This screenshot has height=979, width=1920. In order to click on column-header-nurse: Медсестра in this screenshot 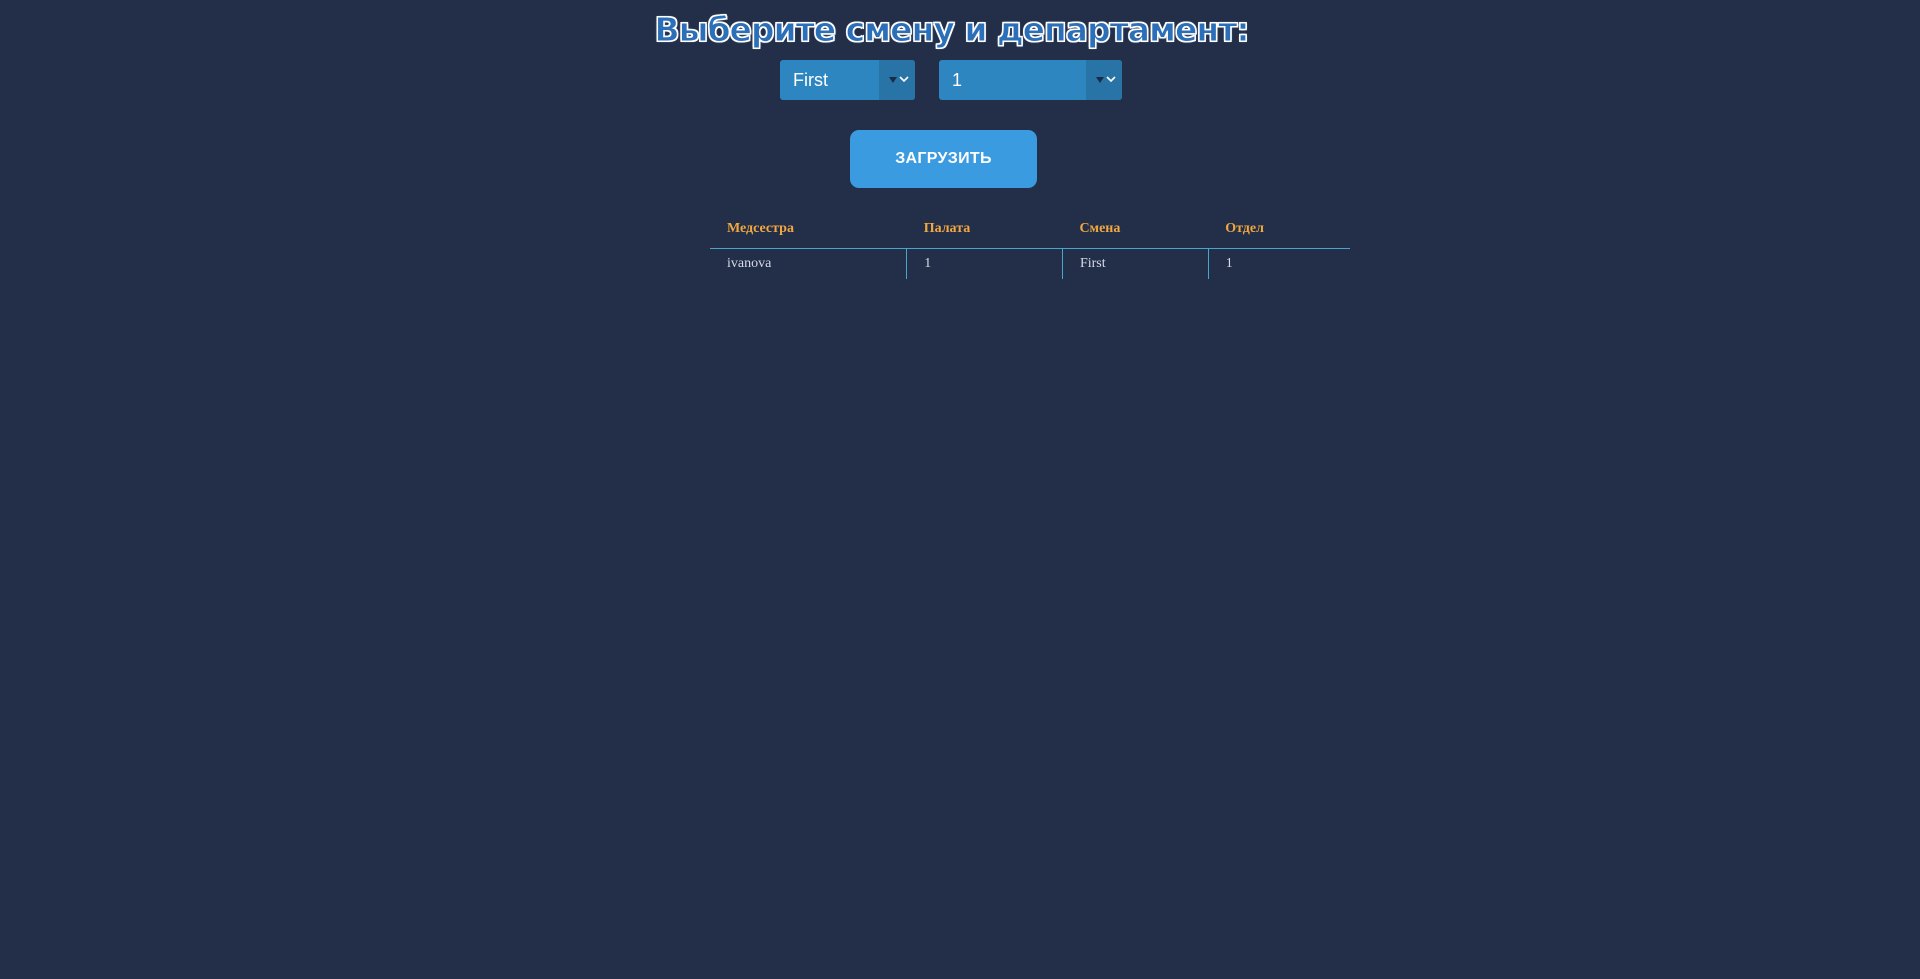, I will do `click(808, 229)`.